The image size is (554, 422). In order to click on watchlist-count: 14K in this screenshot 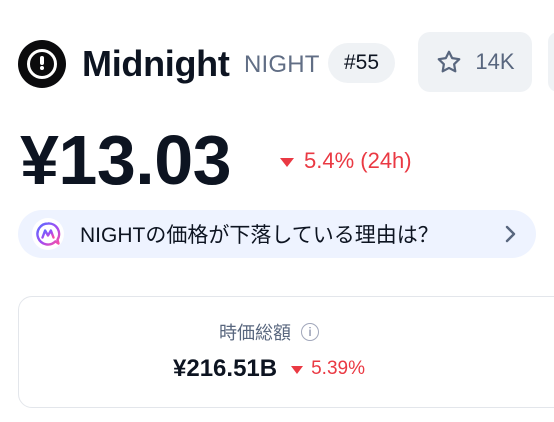, I will do `click(495, 61)`.